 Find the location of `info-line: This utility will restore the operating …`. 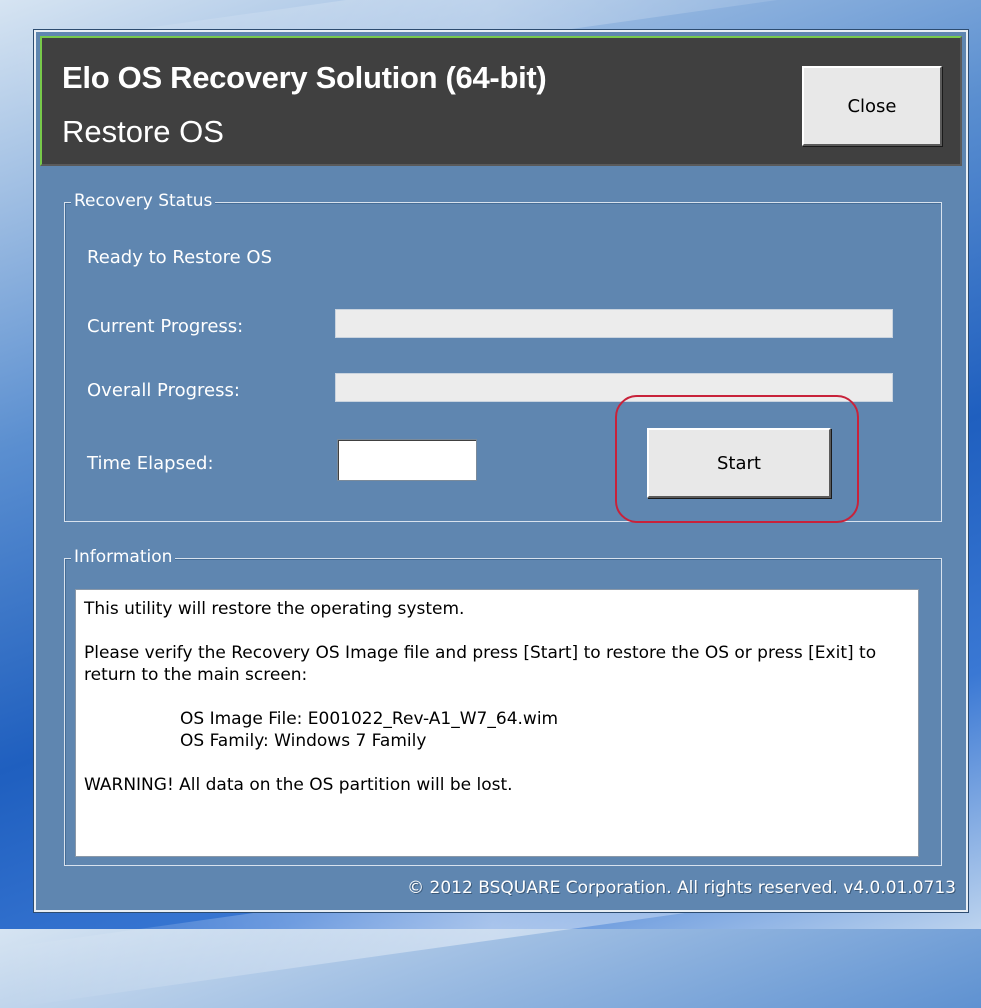

info-line: This utility will restore the operating … is located at coordinates (274, 609).